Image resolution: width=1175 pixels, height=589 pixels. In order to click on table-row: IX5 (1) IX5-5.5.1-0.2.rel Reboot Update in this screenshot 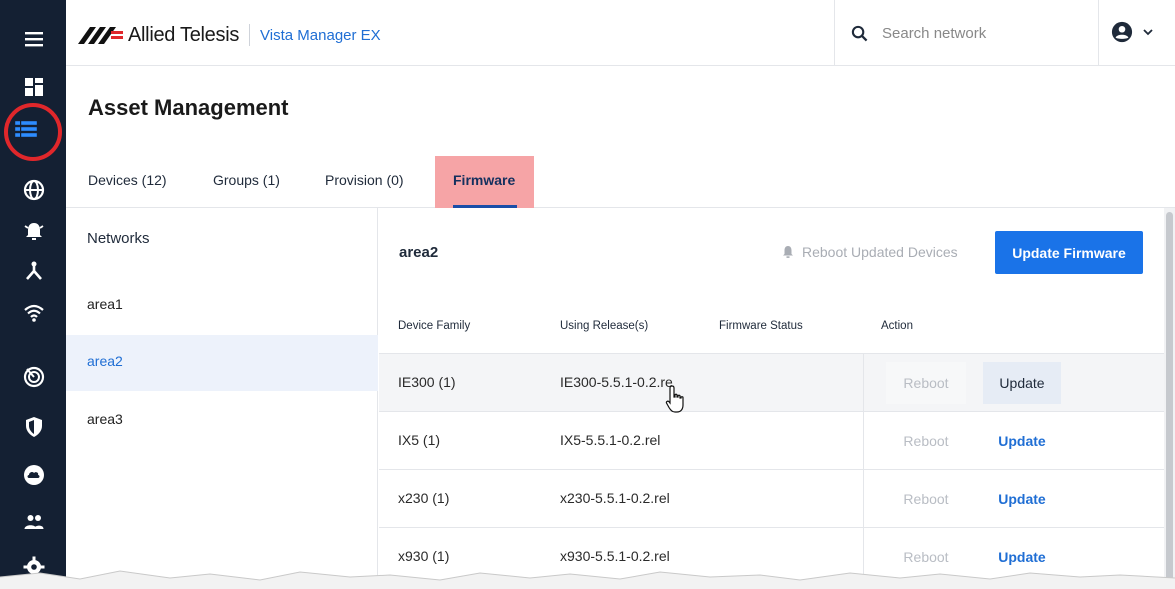, I will do `click(771, 440)`.